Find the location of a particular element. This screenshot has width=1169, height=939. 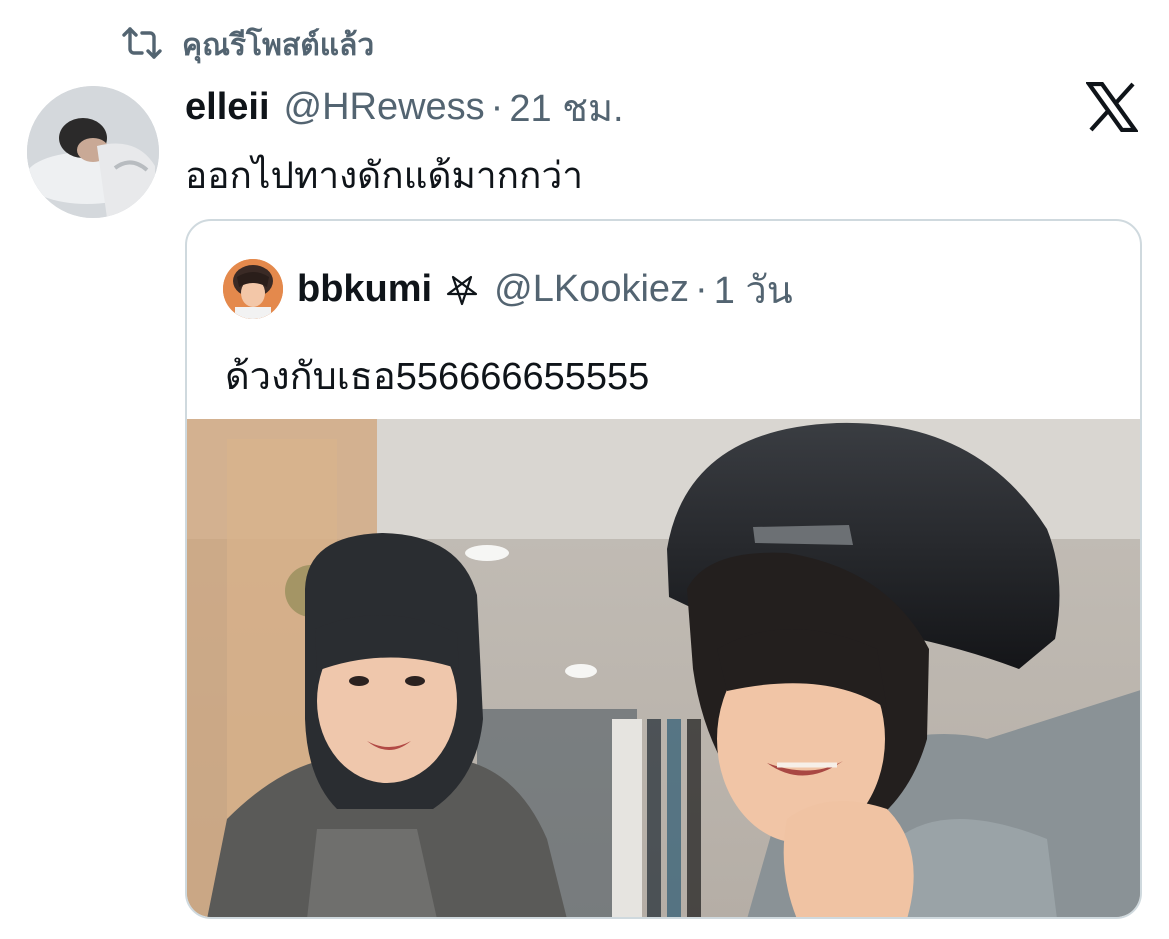

user-handle: @HRewess is located at coordinates (384, 107).